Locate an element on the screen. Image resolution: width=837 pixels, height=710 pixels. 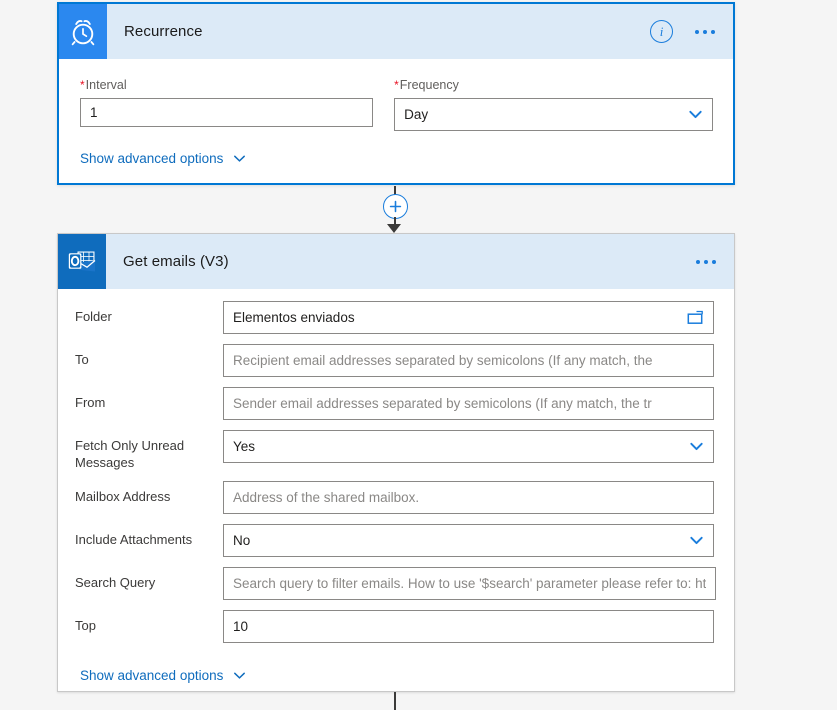
recurrence-card-header: Recurrence i is located at coordinates (396, 31).